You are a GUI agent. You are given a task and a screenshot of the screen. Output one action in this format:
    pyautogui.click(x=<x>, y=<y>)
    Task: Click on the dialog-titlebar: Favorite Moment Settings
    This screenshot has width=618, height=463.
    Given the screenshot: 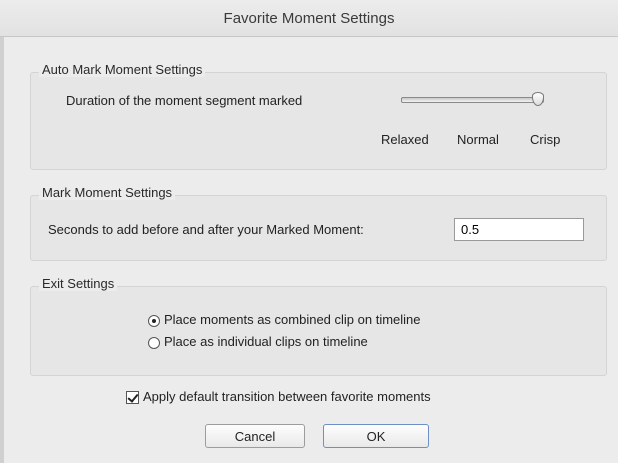 What is the action you would take?
    pyautogui.click(x=309, y=18)
    